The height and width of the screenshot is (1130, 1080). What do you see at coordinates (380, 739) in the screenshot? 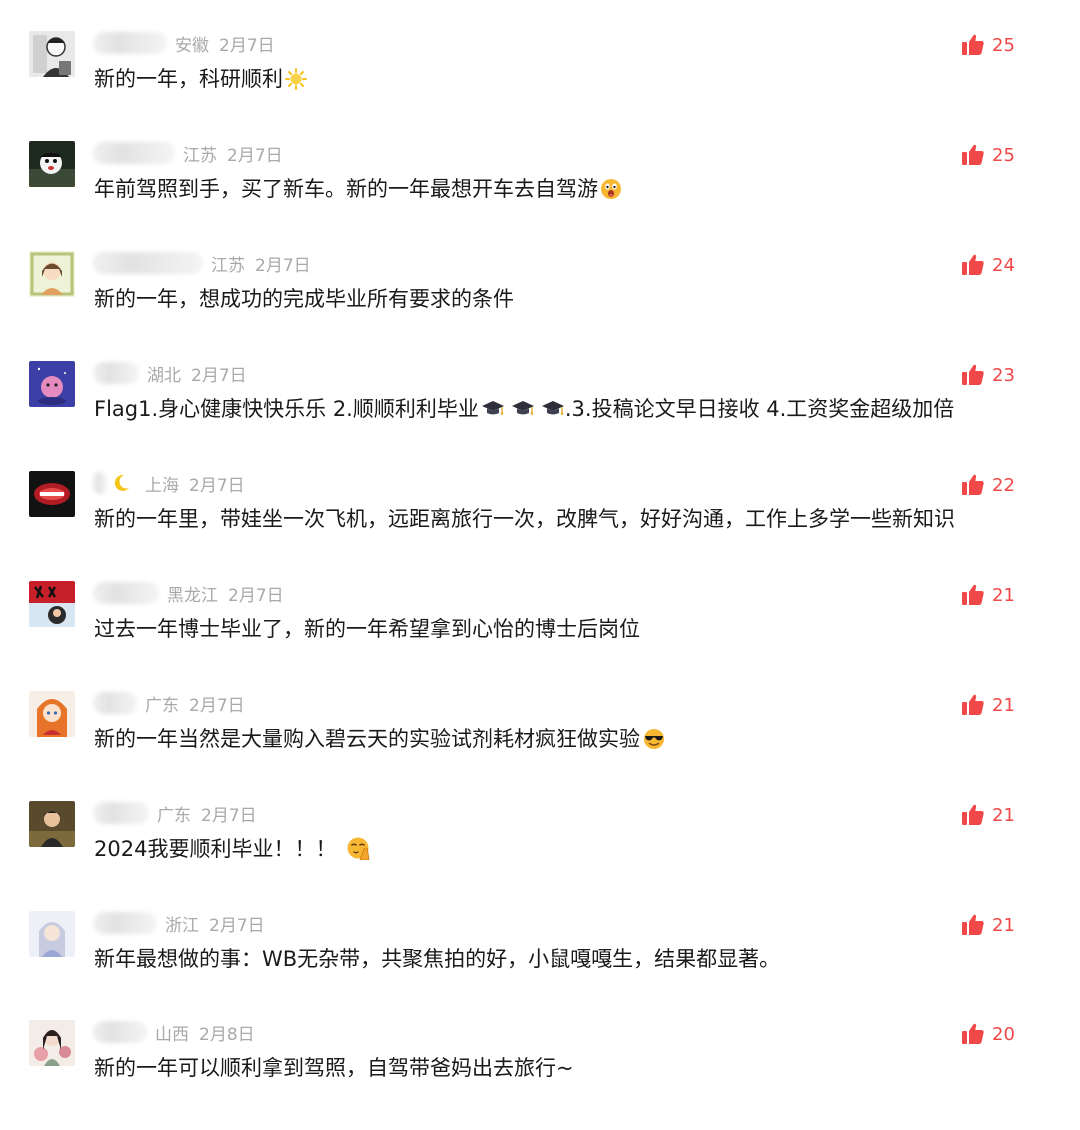
I see `comment-text: 新的一年当然是大量购入碧云天的实验试剂耗材疯狂做实验` at bounding box center [380, 739].